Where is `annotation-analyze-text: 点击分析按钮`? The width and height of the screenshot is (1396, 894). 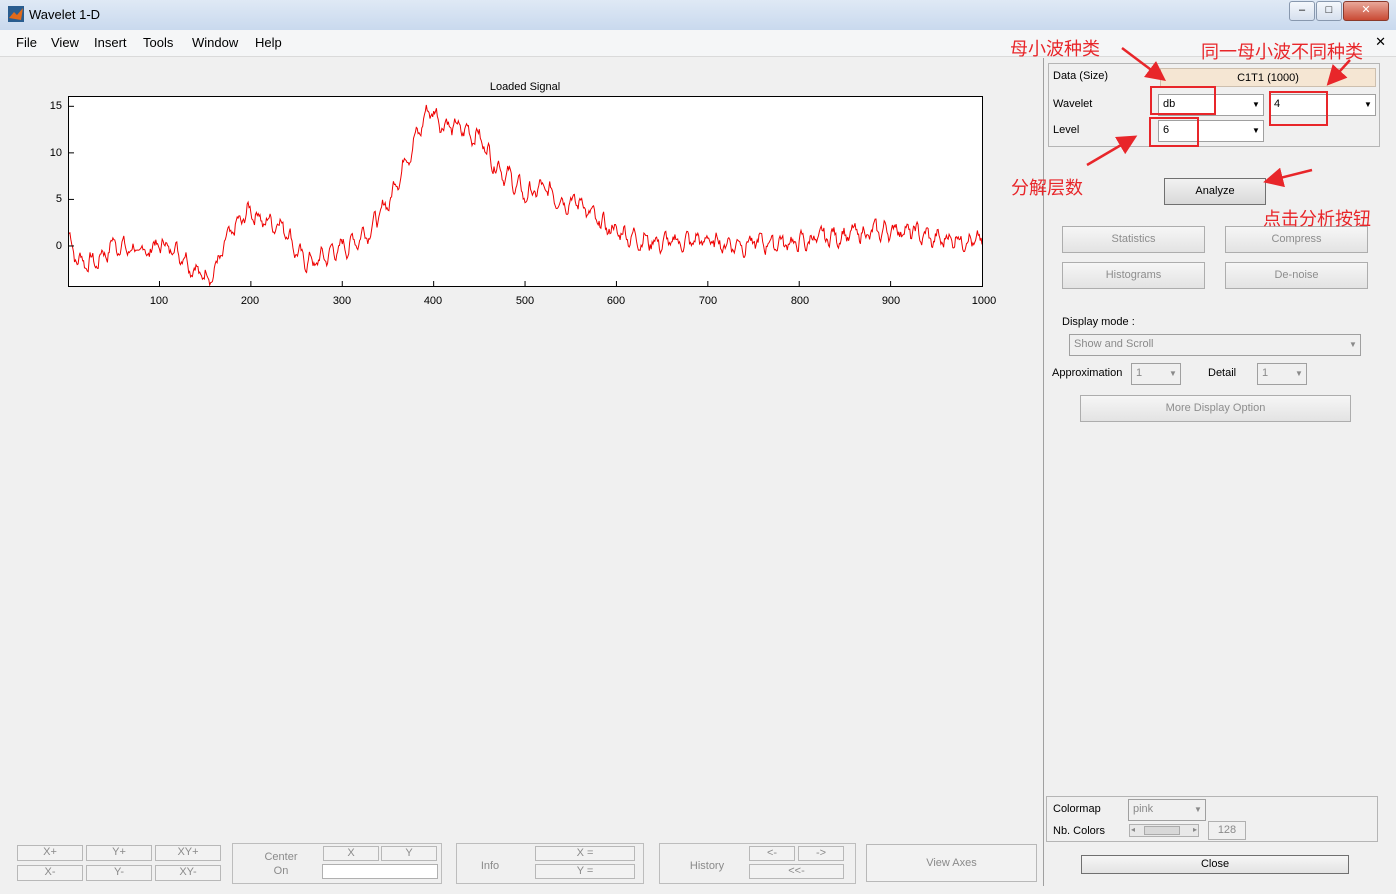 annotation-analyze-text: 点击分析按钮 is located at coordinates (1317, 219).